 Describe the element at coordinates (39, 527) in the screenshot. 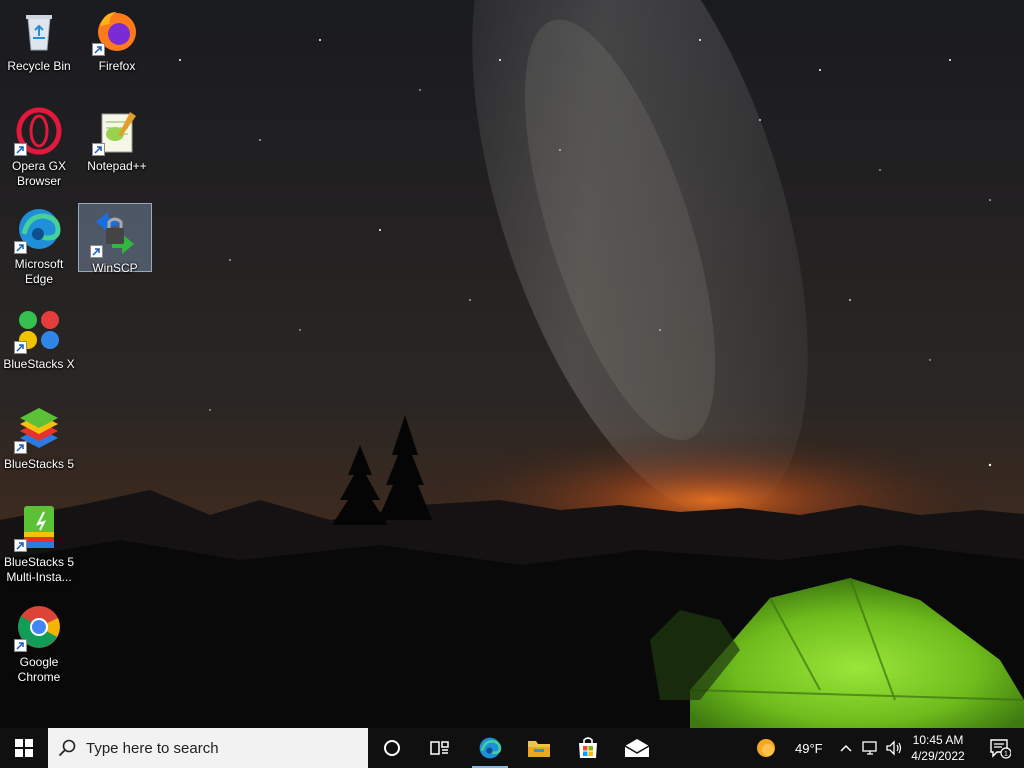

I see `bluestacks-multi-instance-icon` at that location.